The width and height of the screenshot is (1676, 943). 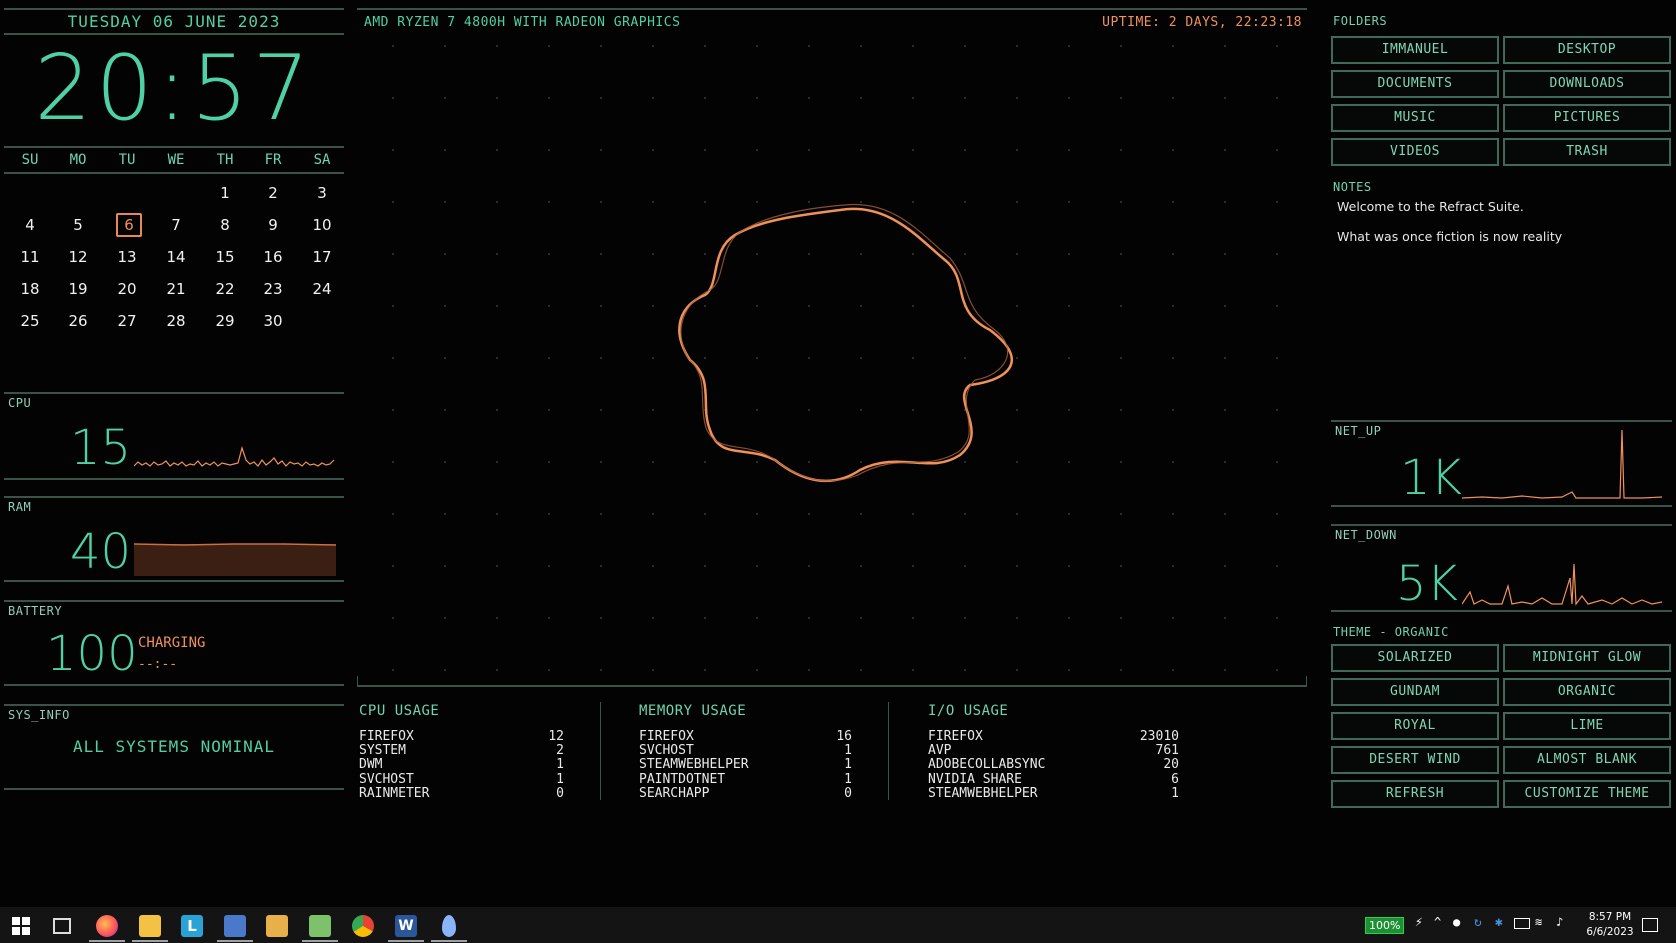 I want to click on theme-customize-theme-button: CUSTOMIZE THEME, so click(x=1587, y=794).